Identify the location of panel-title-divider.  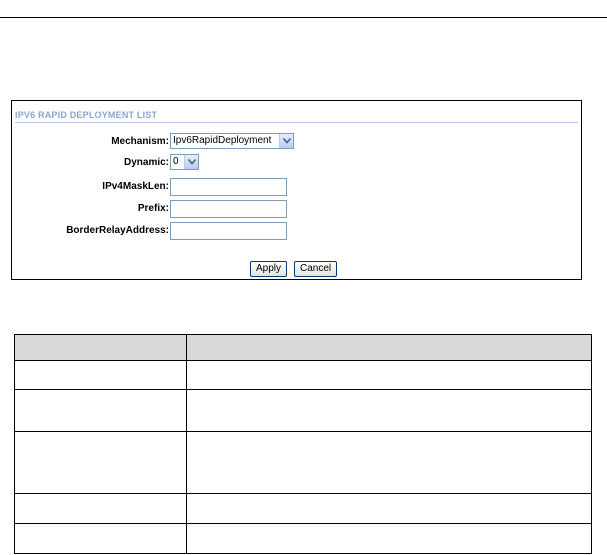
(296, 122).